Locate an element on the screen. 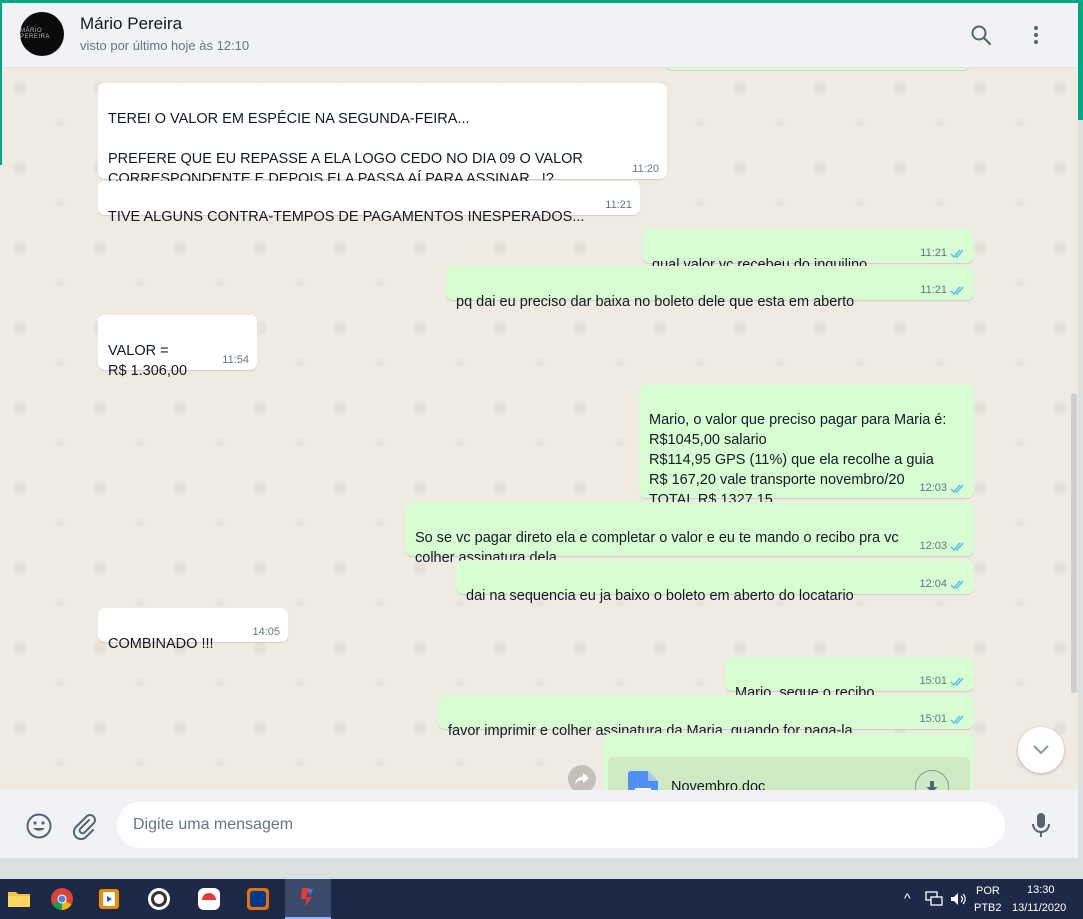 This screenshot has height=919, width=1083. message-bubble-incoming: COMBINADO !!! 14:05 is located at coordinates (193, 630).